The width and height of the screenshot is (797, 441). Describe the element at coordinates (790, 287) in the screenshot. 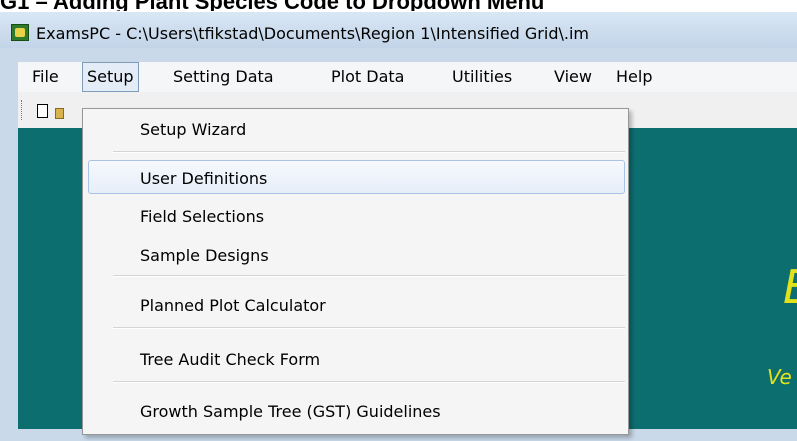

I see `client-heading-text: E` at that location.